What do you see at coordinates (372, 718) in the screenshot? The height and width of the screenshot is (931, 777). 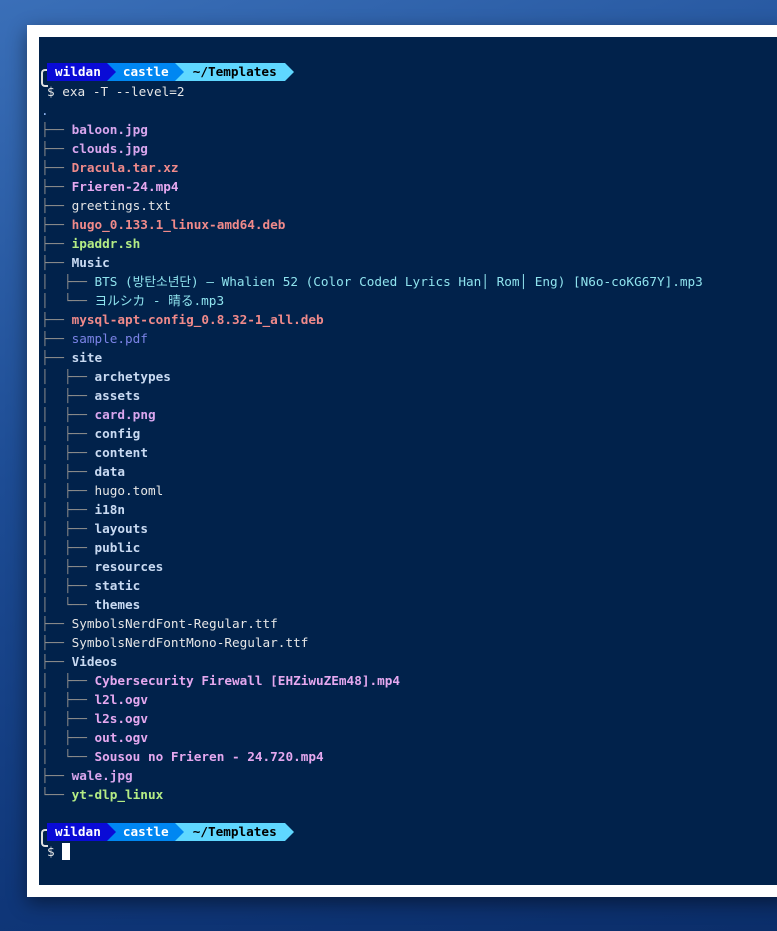 I see `tree-entry: │ ├── l2s.ogv` at bounding box center [372, 718].